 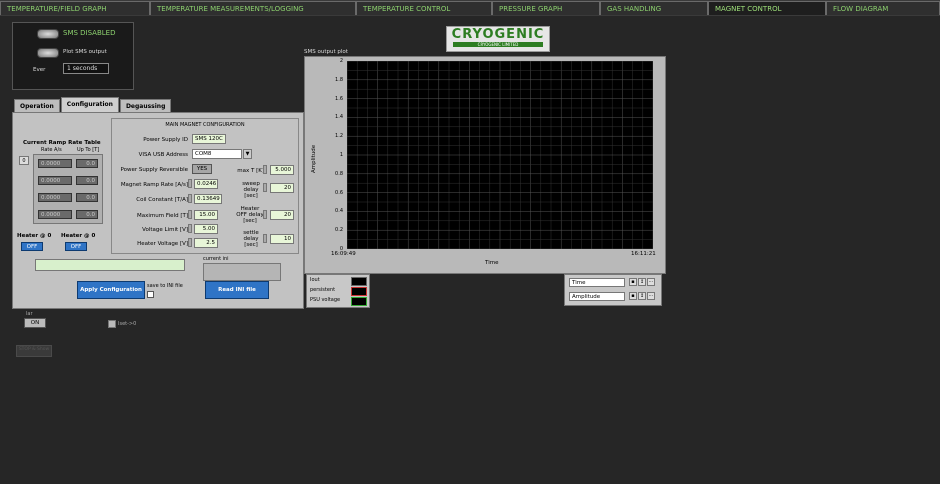 I want to click on save-ini-label: save to INI file, so click(x=165, y=286).